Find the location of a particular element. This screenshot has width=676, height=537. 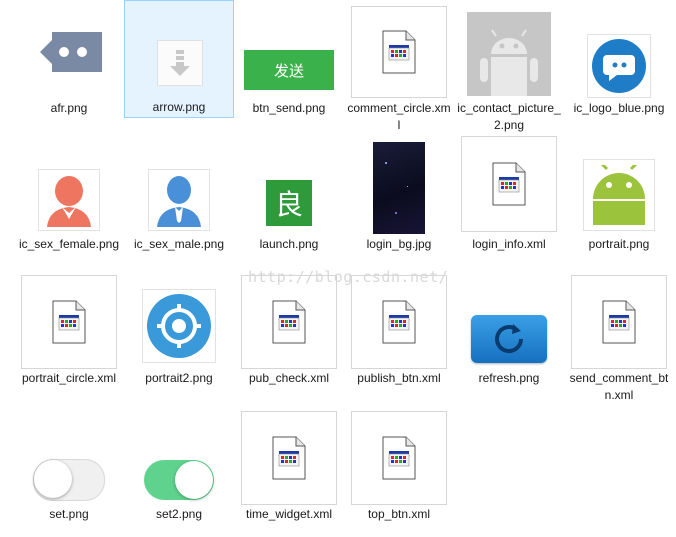

launch-glyph: 良 is located at coordinates (289, 203).